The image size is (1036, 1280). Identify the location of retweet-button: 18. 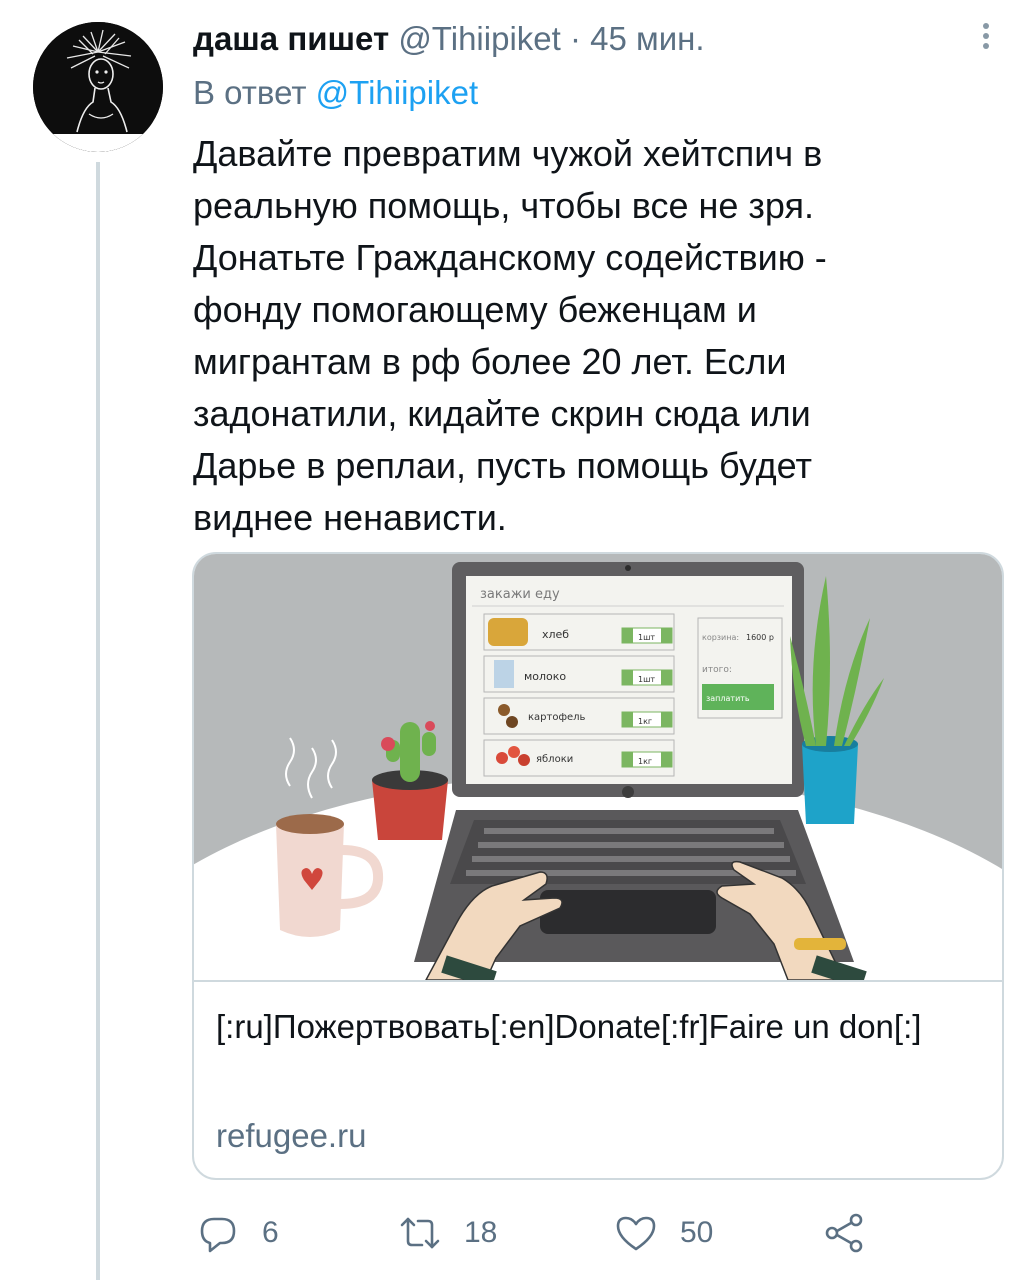
(447, 1233).